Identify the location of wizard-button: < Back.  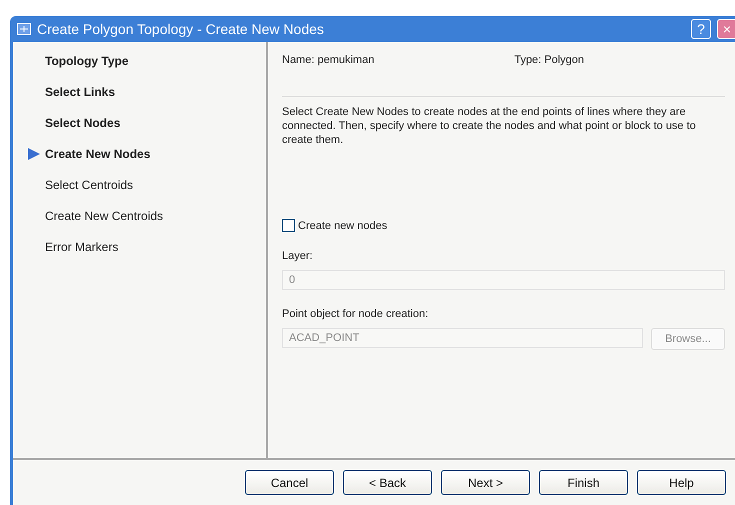
(387, 482).